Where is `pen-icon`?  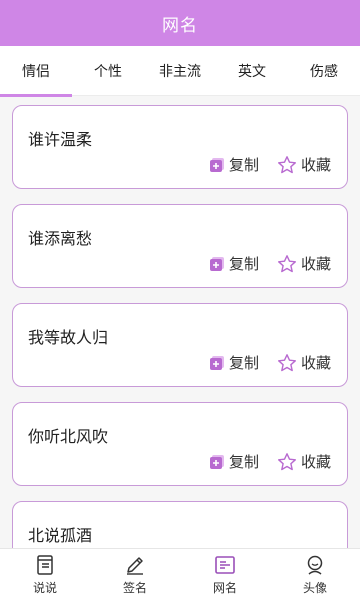
pen-icon is located at coordinates (135, 566).